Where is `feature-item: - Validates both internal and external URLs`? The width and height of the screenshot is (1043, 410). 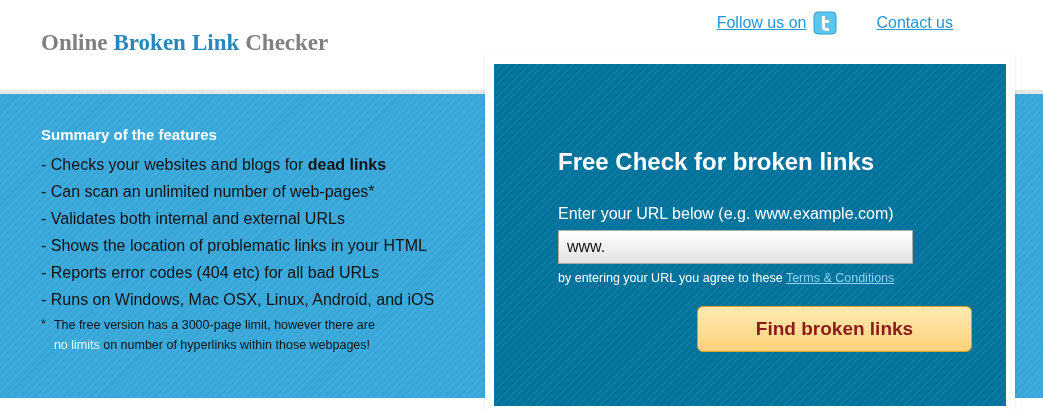 feature-item: - Validates both internal and external URLs is located at coordinates (193, 218).